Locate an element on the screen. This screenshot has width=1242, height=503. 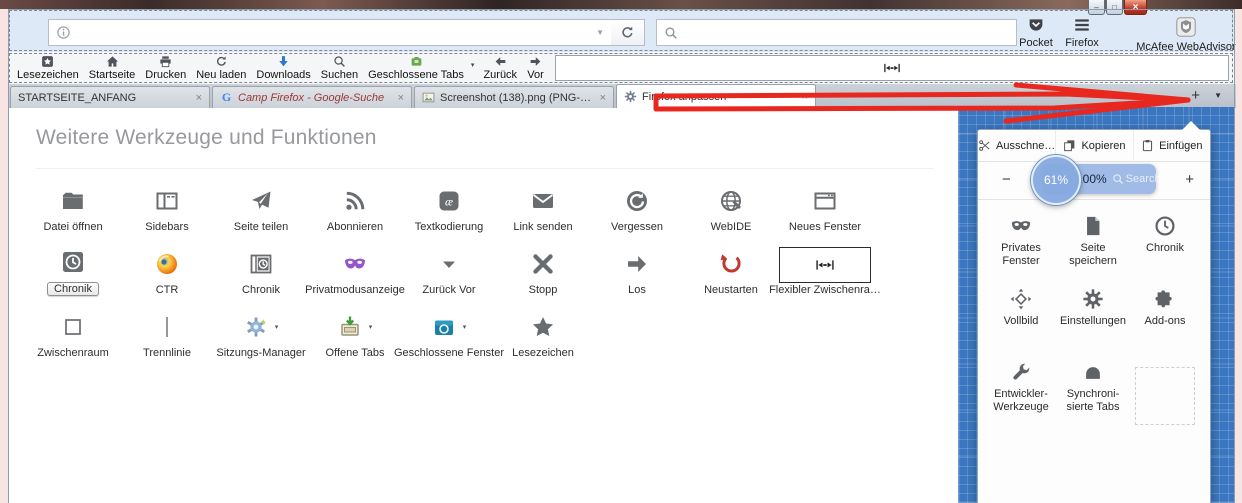
palette-item-zwischenraum: Zwischenraum is located at coordinates (73, 329).